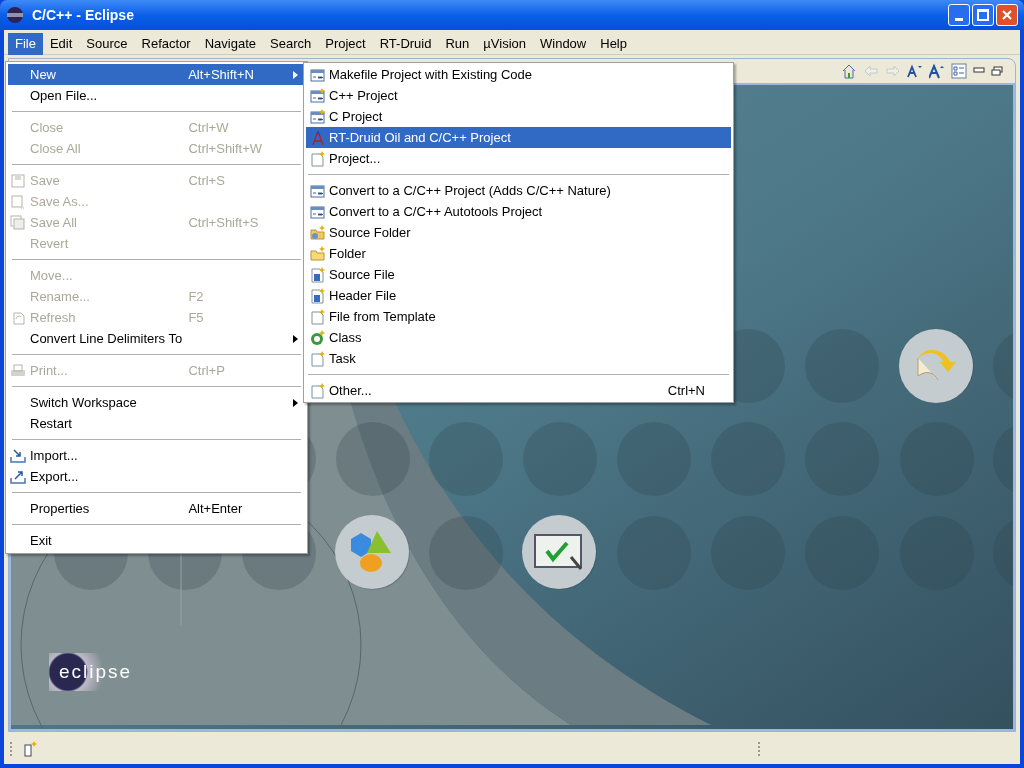 This screenshot has width=1024, height=768. I want to click on submenu-item: Class, so click(518, 337).